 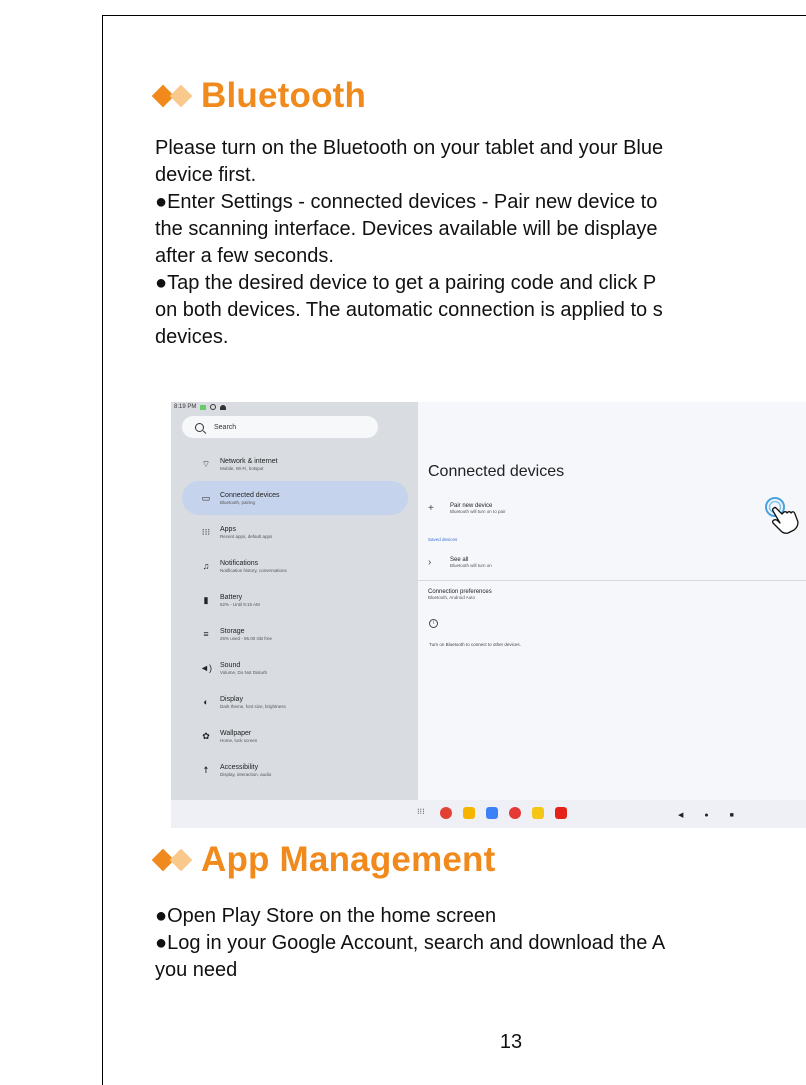 What do you see at coordinates (206, 634) in the screenshot?
I see `storage-icon: ≡` at bounding box center [206, 634].